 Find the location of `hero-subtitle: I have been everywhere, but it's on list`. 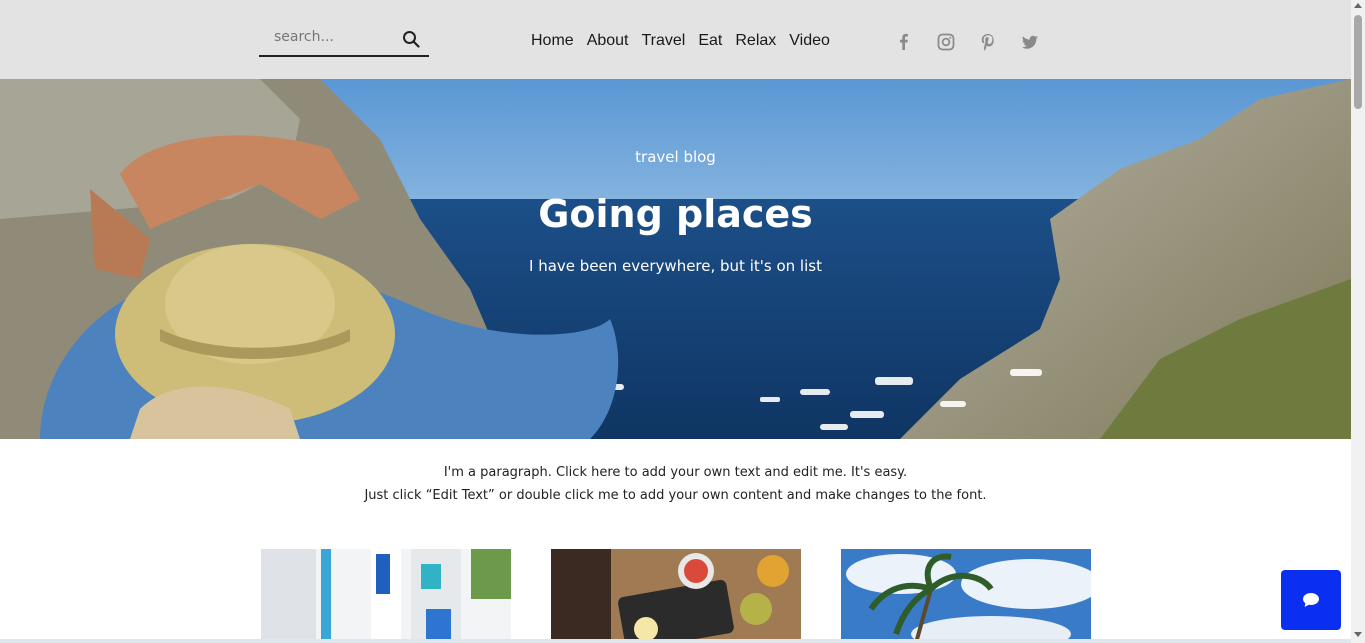

hero-subtitle: I have been everywhere, but it's on list is located at coordinates (675, 266).